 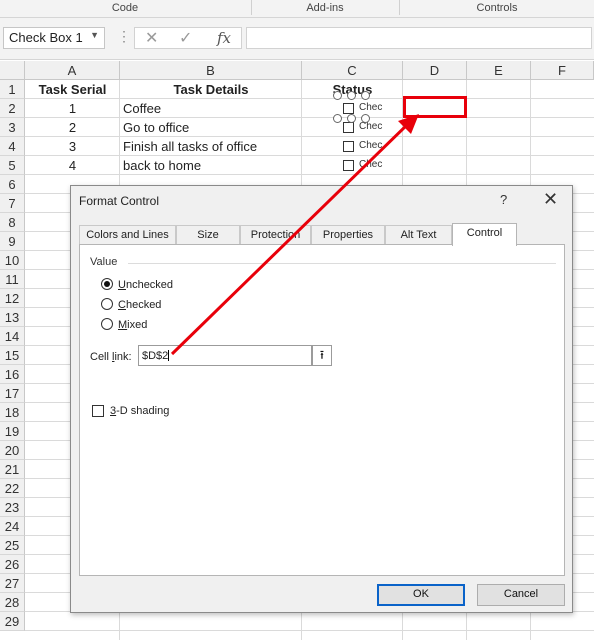 What do you see at coordinates (212, 108) in the screenshot?
I see `cell-b2: Coffee` at bounding box center [212, 108].